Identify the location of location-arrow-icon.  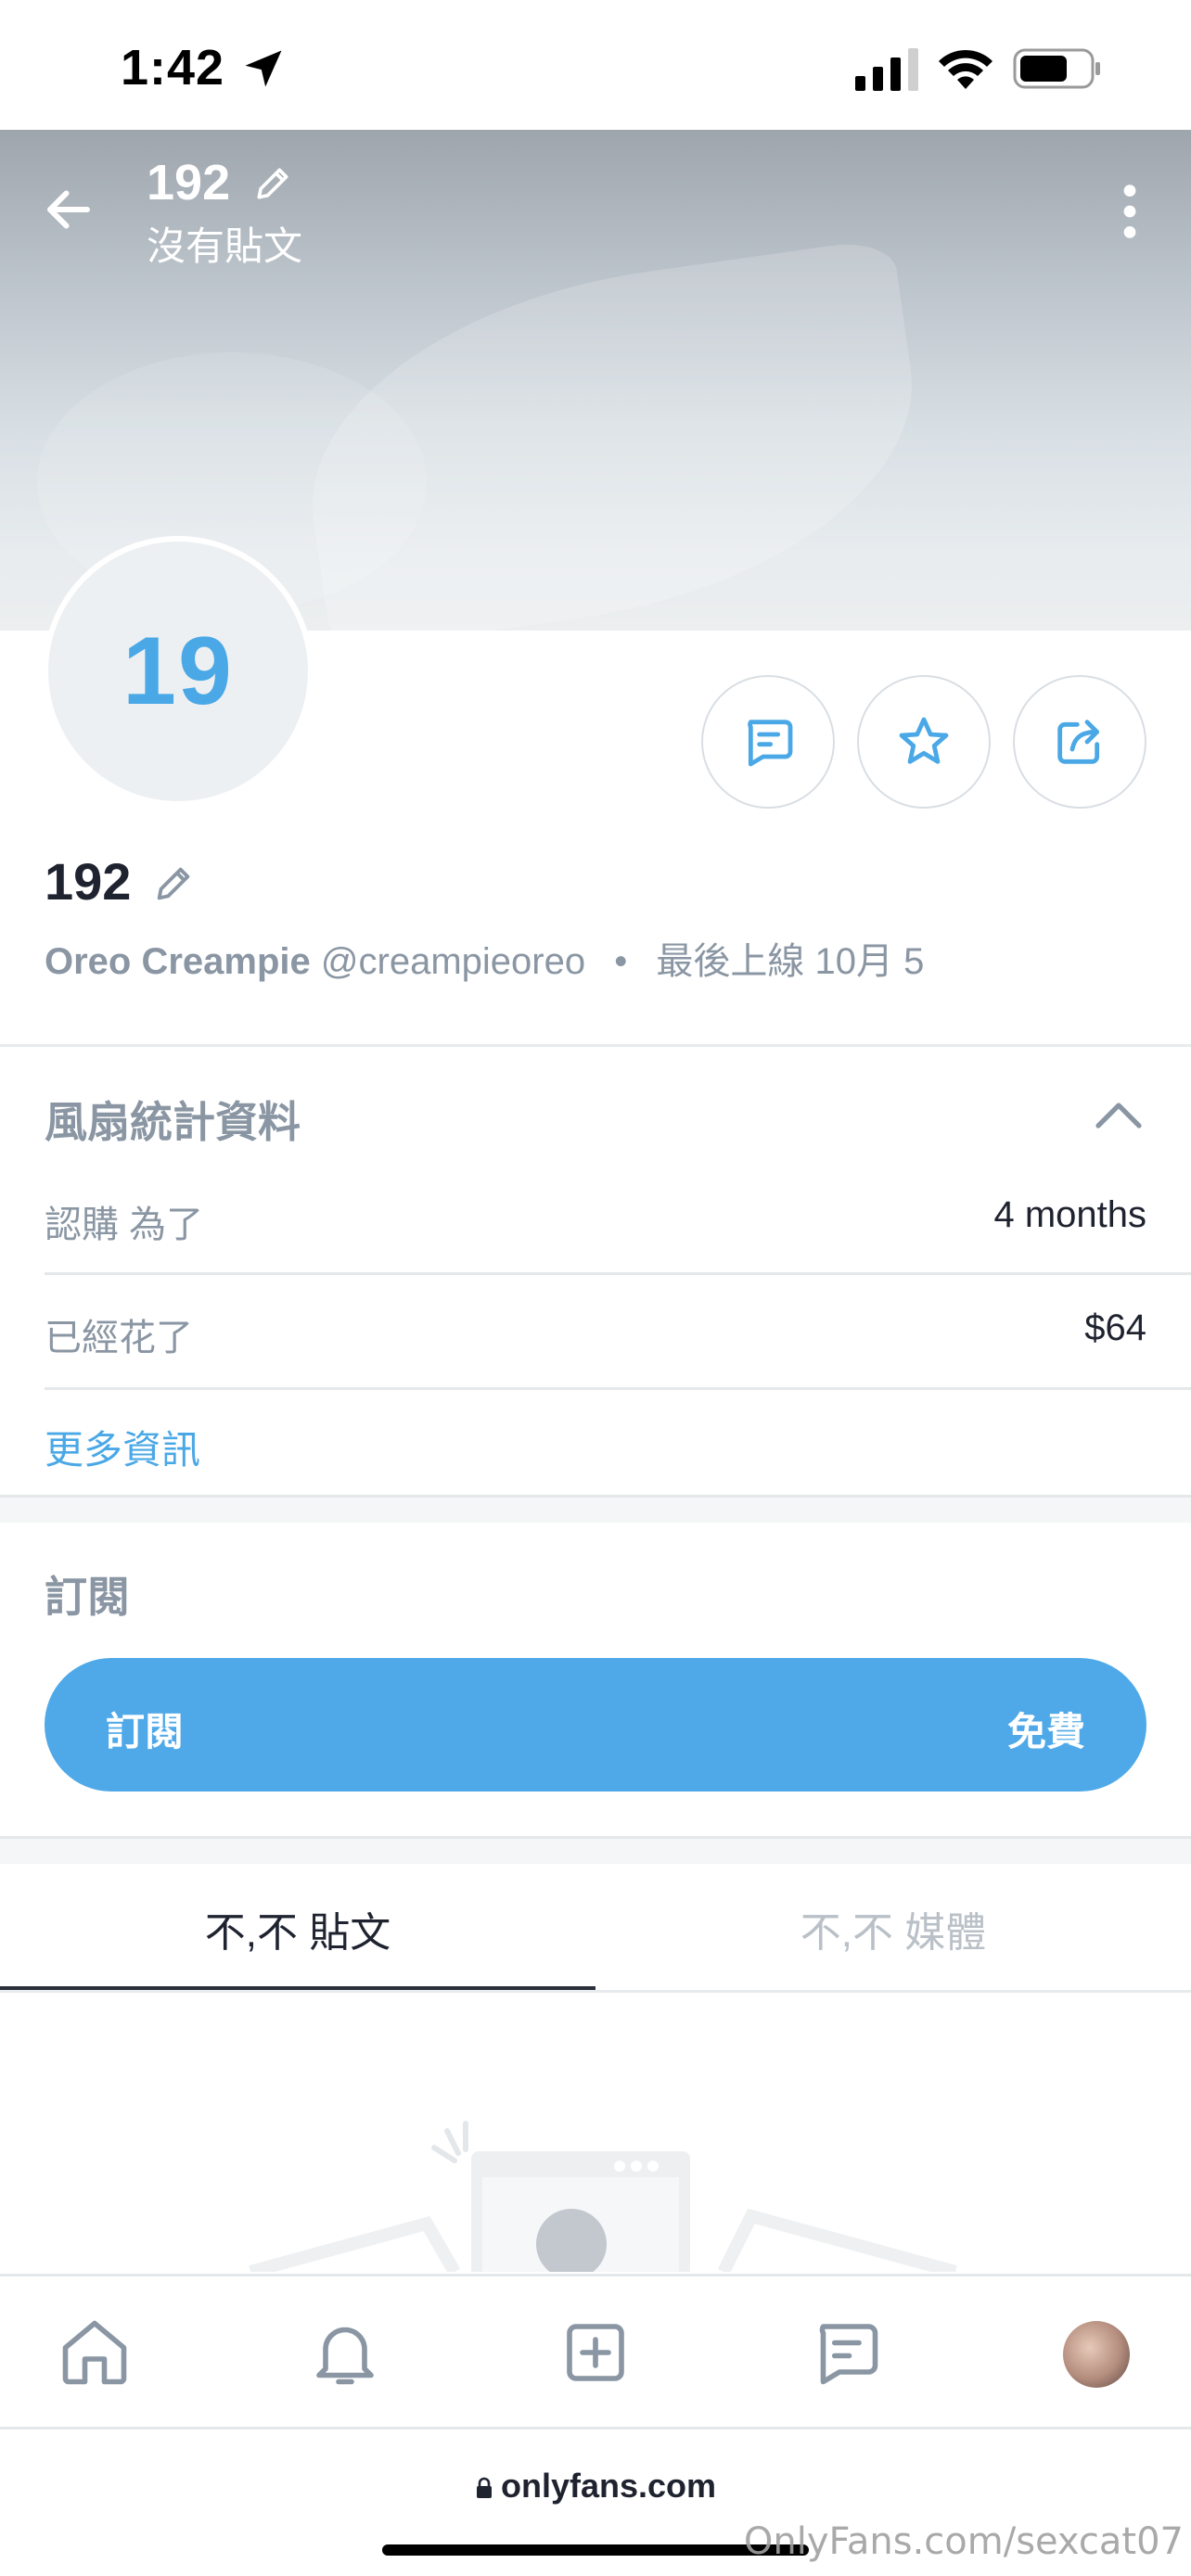
(263, 68).